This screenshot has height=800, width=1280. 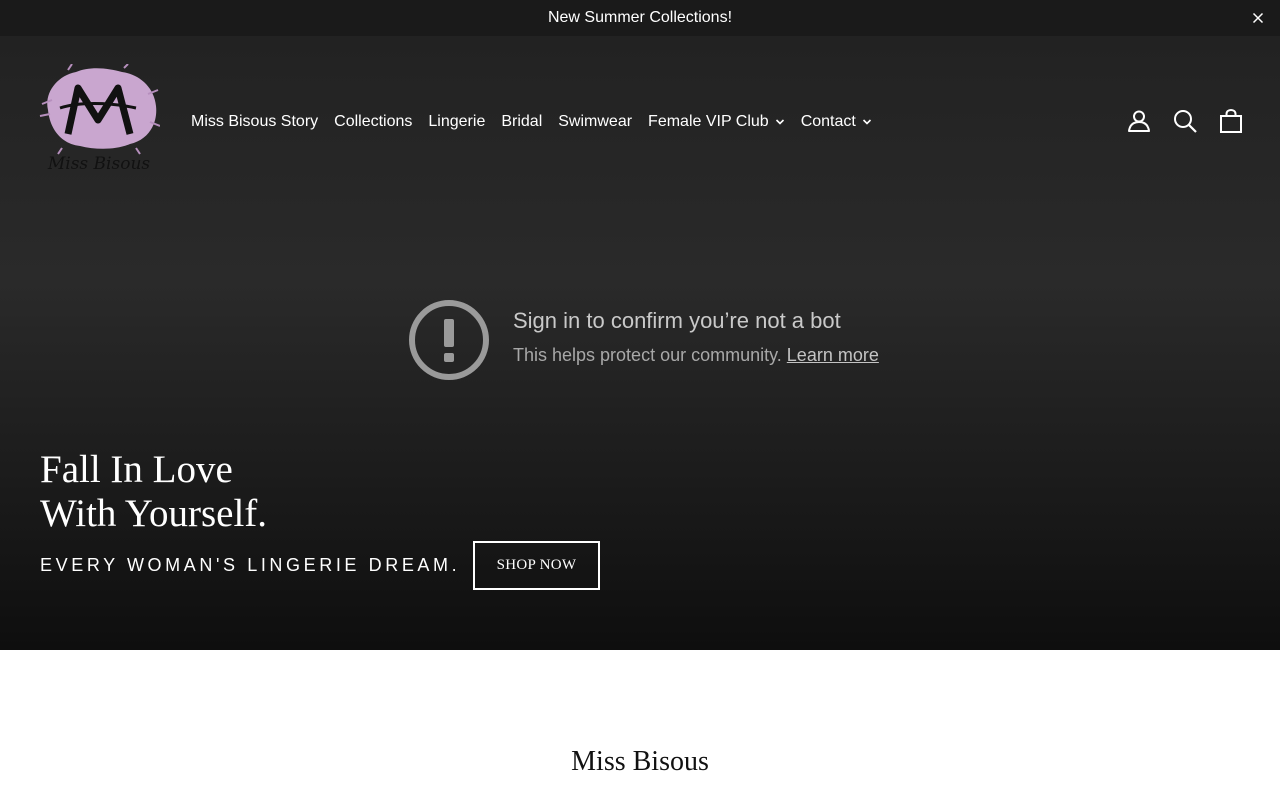 I want to click on nav-item-vip-club: Female VIP Club, so click(x=716, y=122).